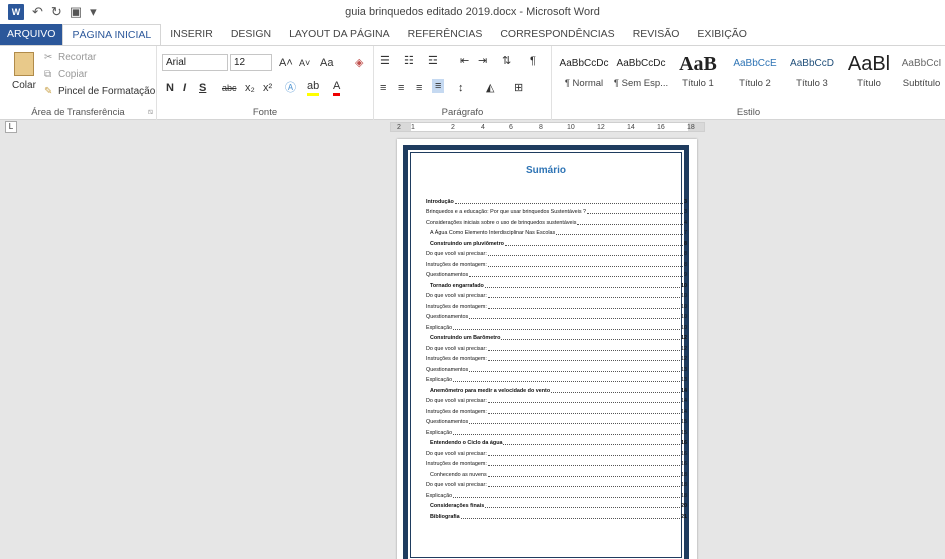 This screenshot has height=559, width=945. What do you see at coordinates (547, 127) in the screenshot?
I see `horizontal-ruler: 2 1 2 4 6 8 10 12 14 16 18` at bounding box center [547, 127].